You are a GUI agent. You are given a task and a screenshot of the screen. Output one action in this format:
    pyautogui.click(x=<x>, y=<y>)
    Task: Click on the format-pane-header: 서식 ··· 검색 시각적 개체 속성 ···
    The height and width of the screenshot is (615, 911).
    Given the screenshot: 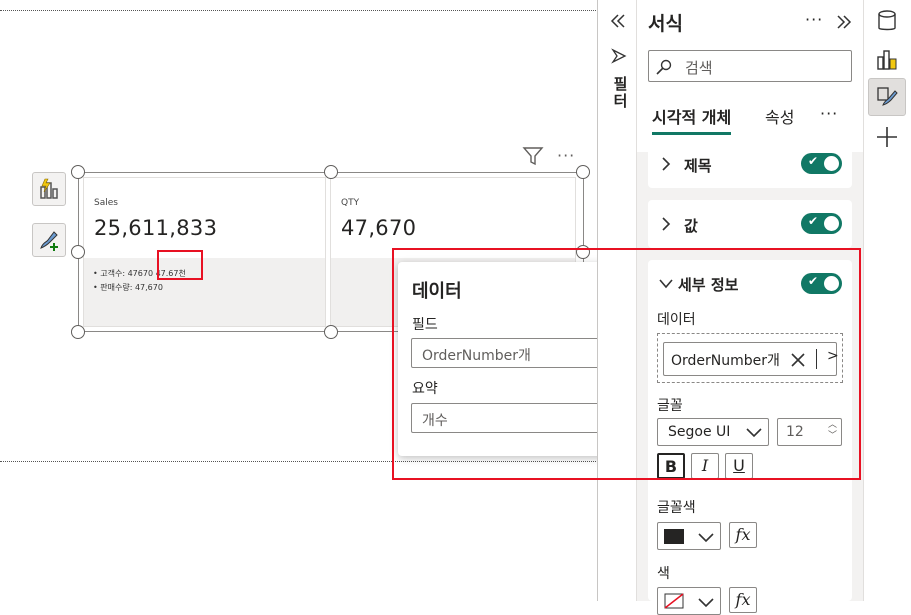 What is the action you would take?
    pyautogui.click(x=750, y=76)
    